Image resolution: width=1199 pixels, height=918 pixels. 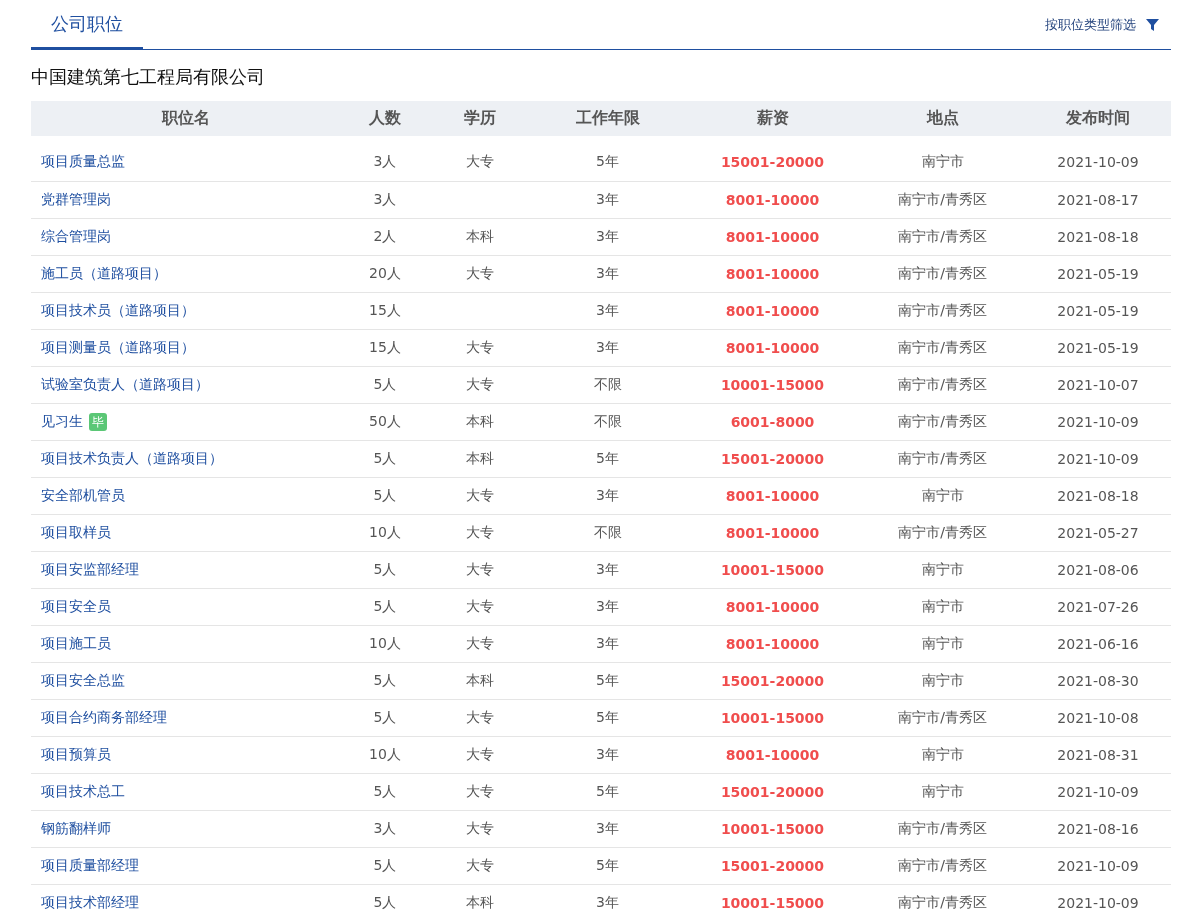 What do you see at coordinates (104, 716) in the screenshot?
I see `job-title-link: 项目合约商务部经理` at bounding box center [104, 716].